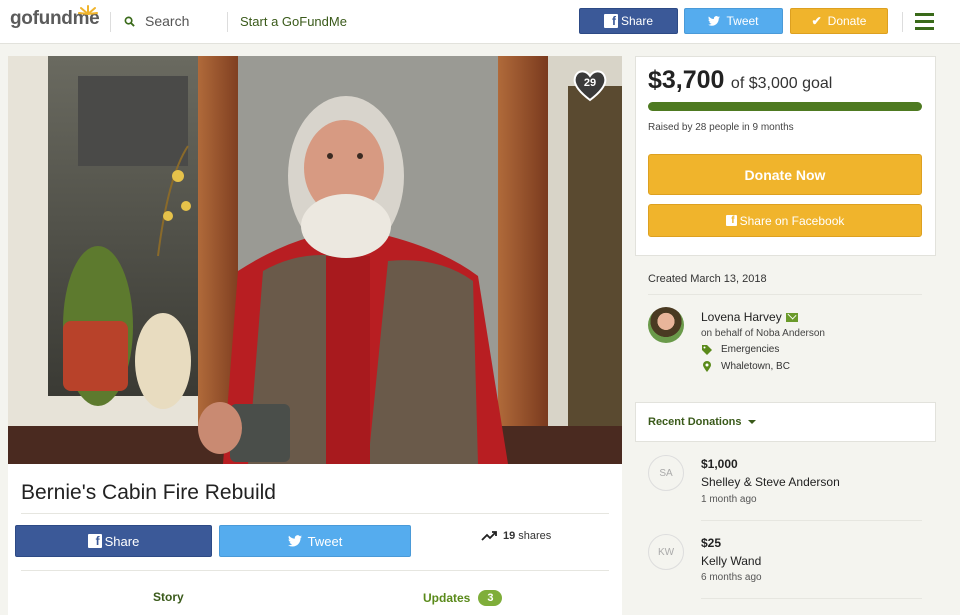  I want to click on donor-name: Kelly Wand, so click(731, 561).